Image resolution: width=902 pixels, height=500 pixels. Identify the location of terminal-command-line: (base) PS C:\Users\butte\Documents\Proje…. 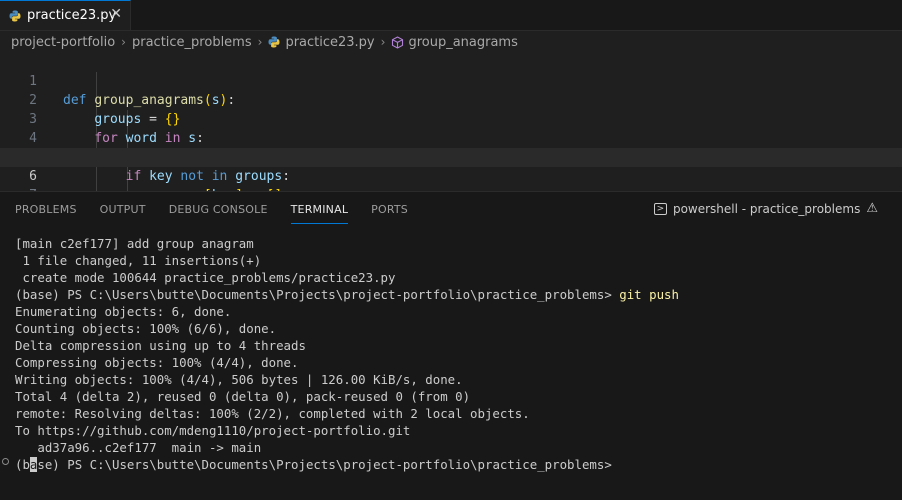
(455, 294).